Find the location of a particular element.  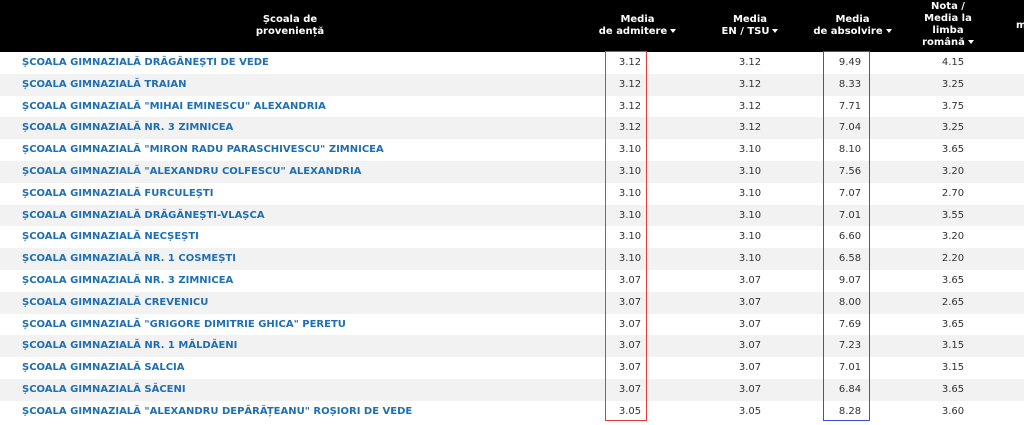

cell-media-absolvire: 9.49 is located at coordinates (850, 62).